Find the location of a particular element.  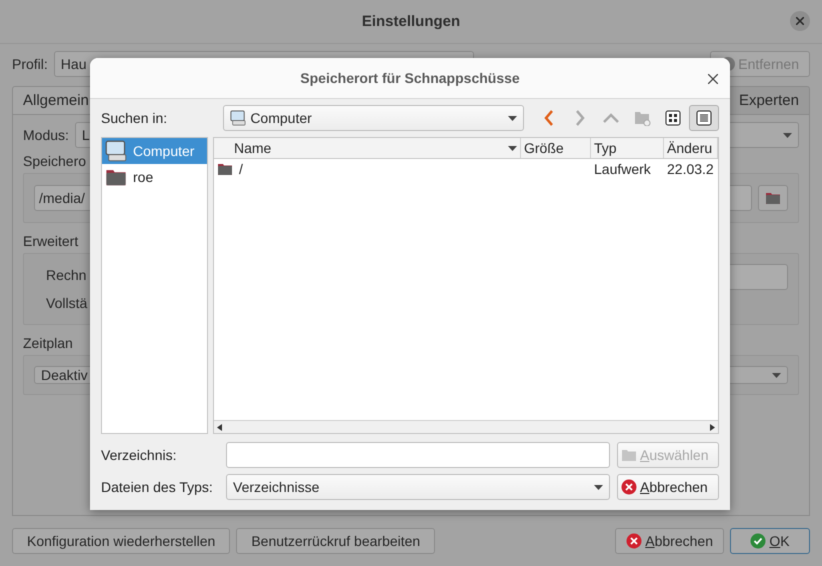

file-name-cell: / is located at coordinates (367, 169).